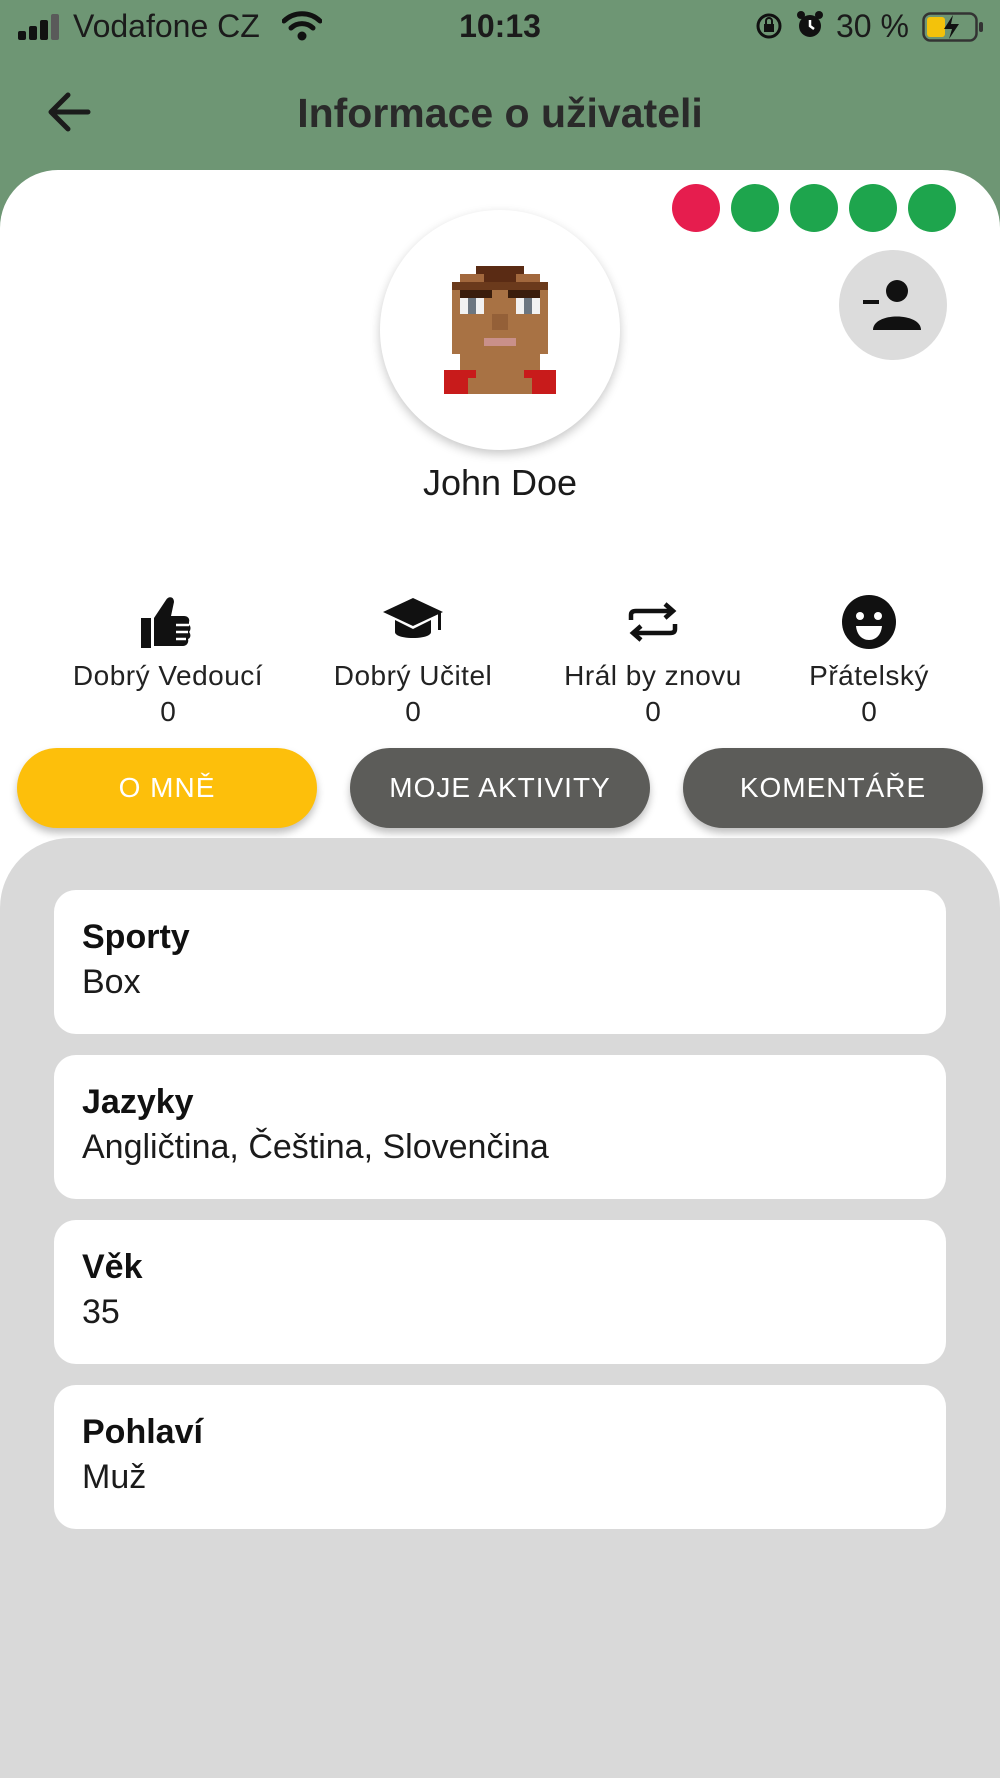 This screenshot has height=1778, width=1000. I want to click on pixel-avatar-image, so click(500, 330).